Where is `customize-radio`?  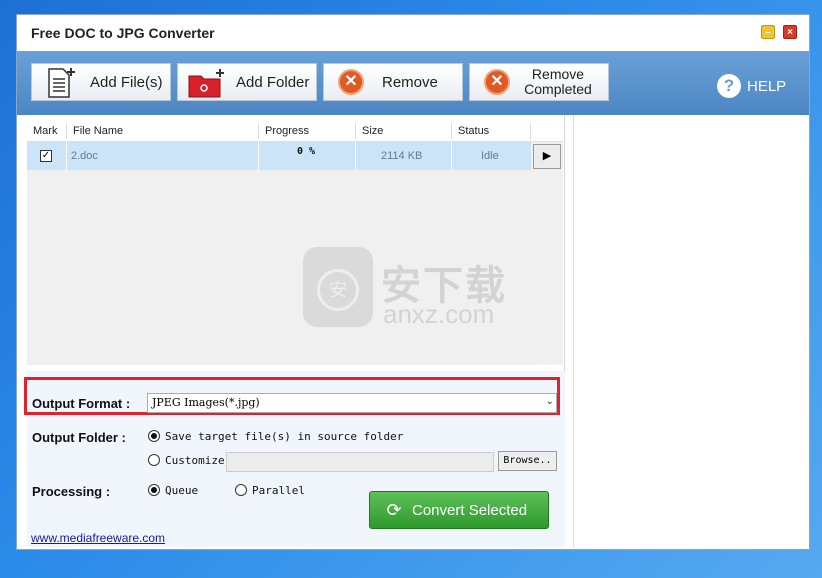
customize-radio is located at coordinates (154, 460).